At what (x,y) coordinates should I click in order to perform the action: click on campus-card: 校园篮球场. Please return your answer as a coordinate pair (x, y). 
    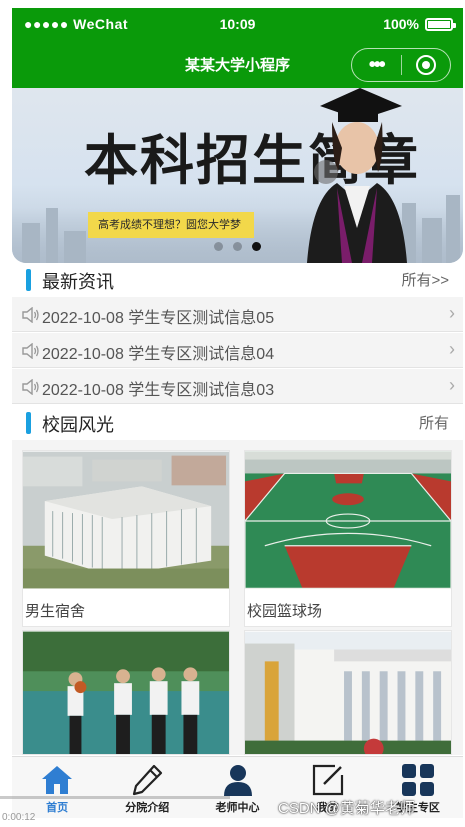
    Looking at the image, I should click on (348, 538).